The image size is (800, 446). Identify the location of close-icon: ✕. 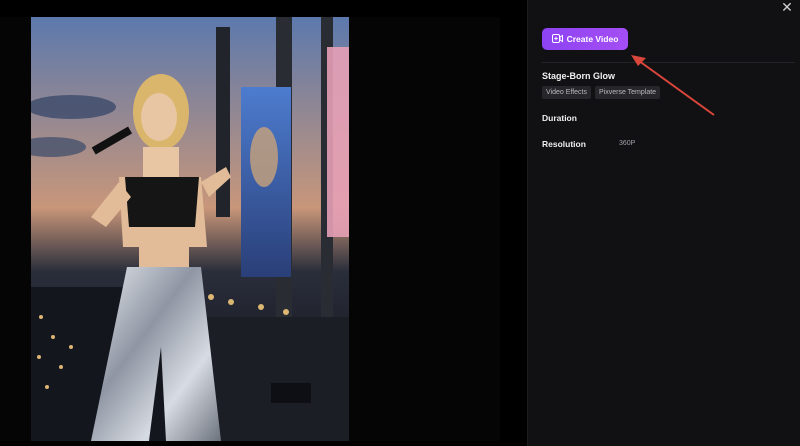
(787, 8).